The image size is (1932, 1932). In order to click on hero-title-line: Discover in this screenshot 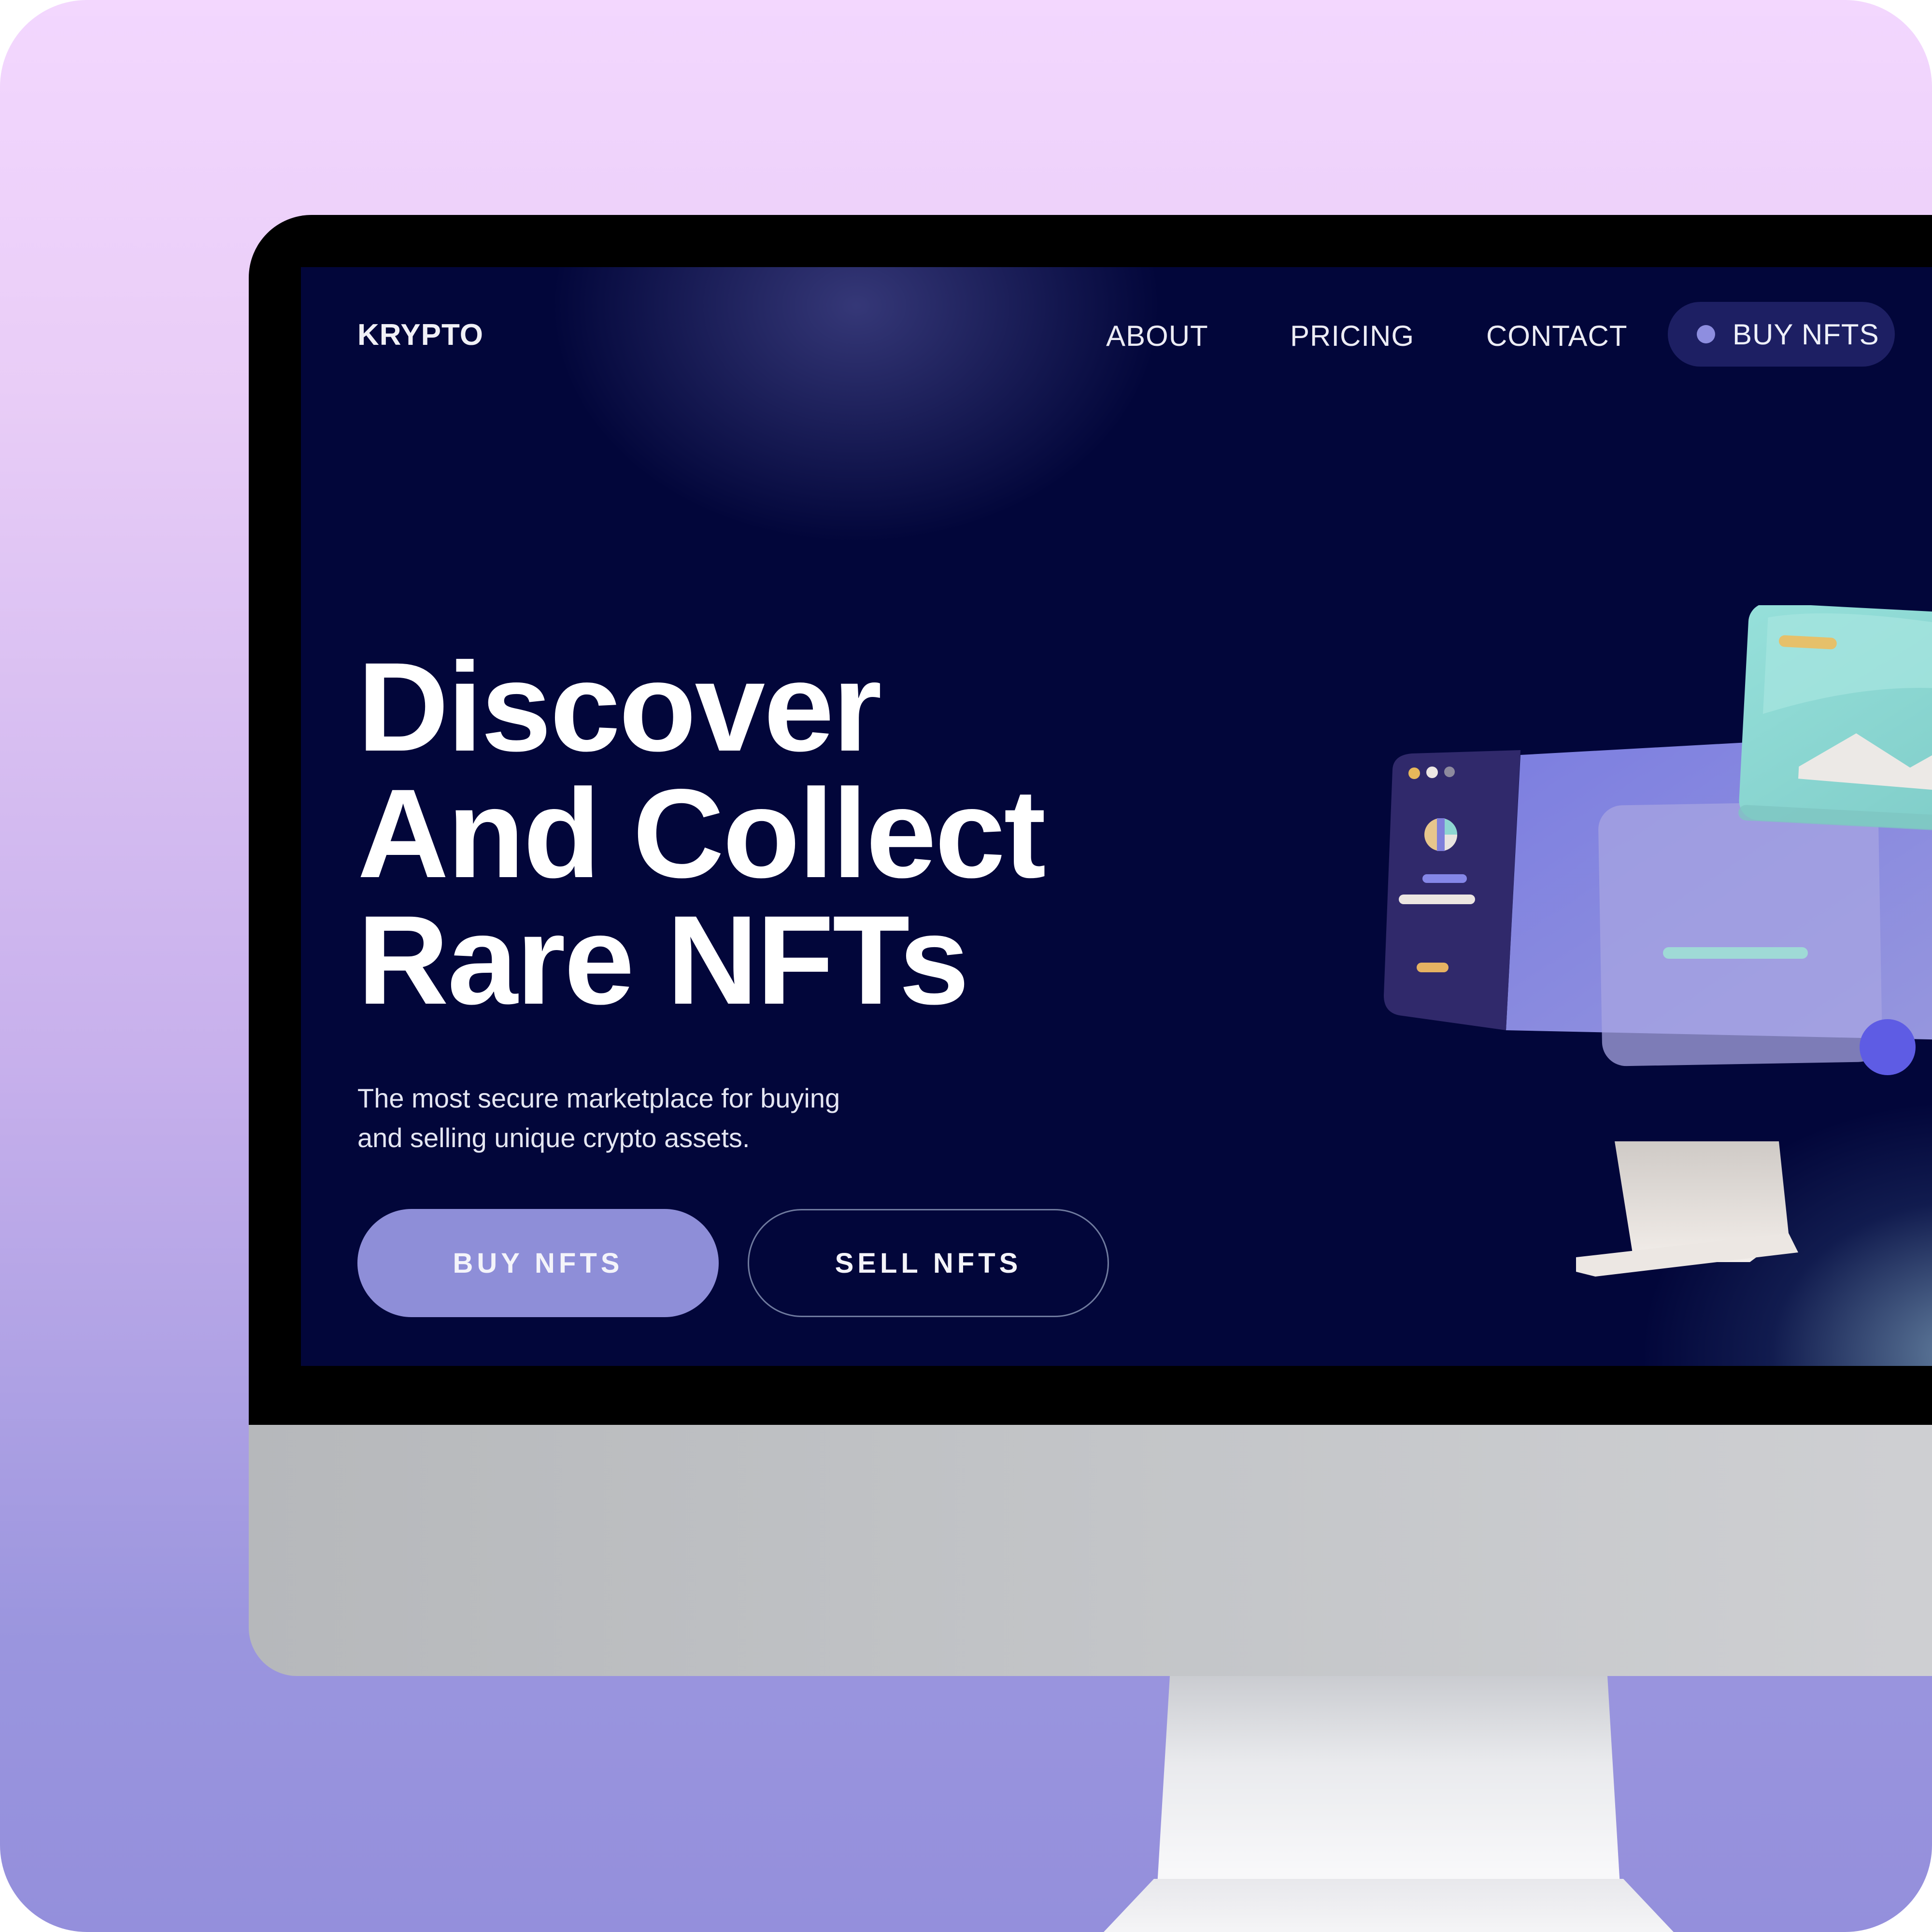, I will do `click(619, 707)`.